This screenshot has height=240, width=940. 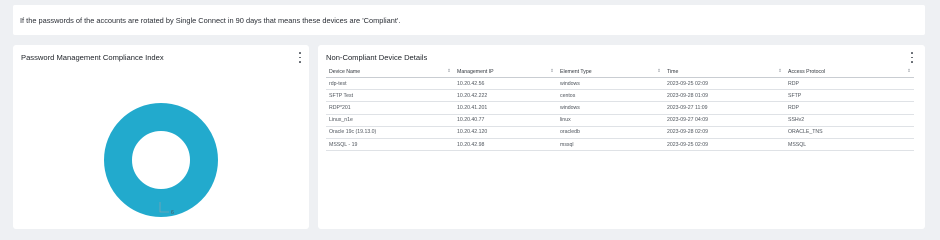 What do you see at coordinates (505, 72) in the screenshot?
I see `column-header-management-ip: Management IP ⇕` at bounding box center [505, 72].